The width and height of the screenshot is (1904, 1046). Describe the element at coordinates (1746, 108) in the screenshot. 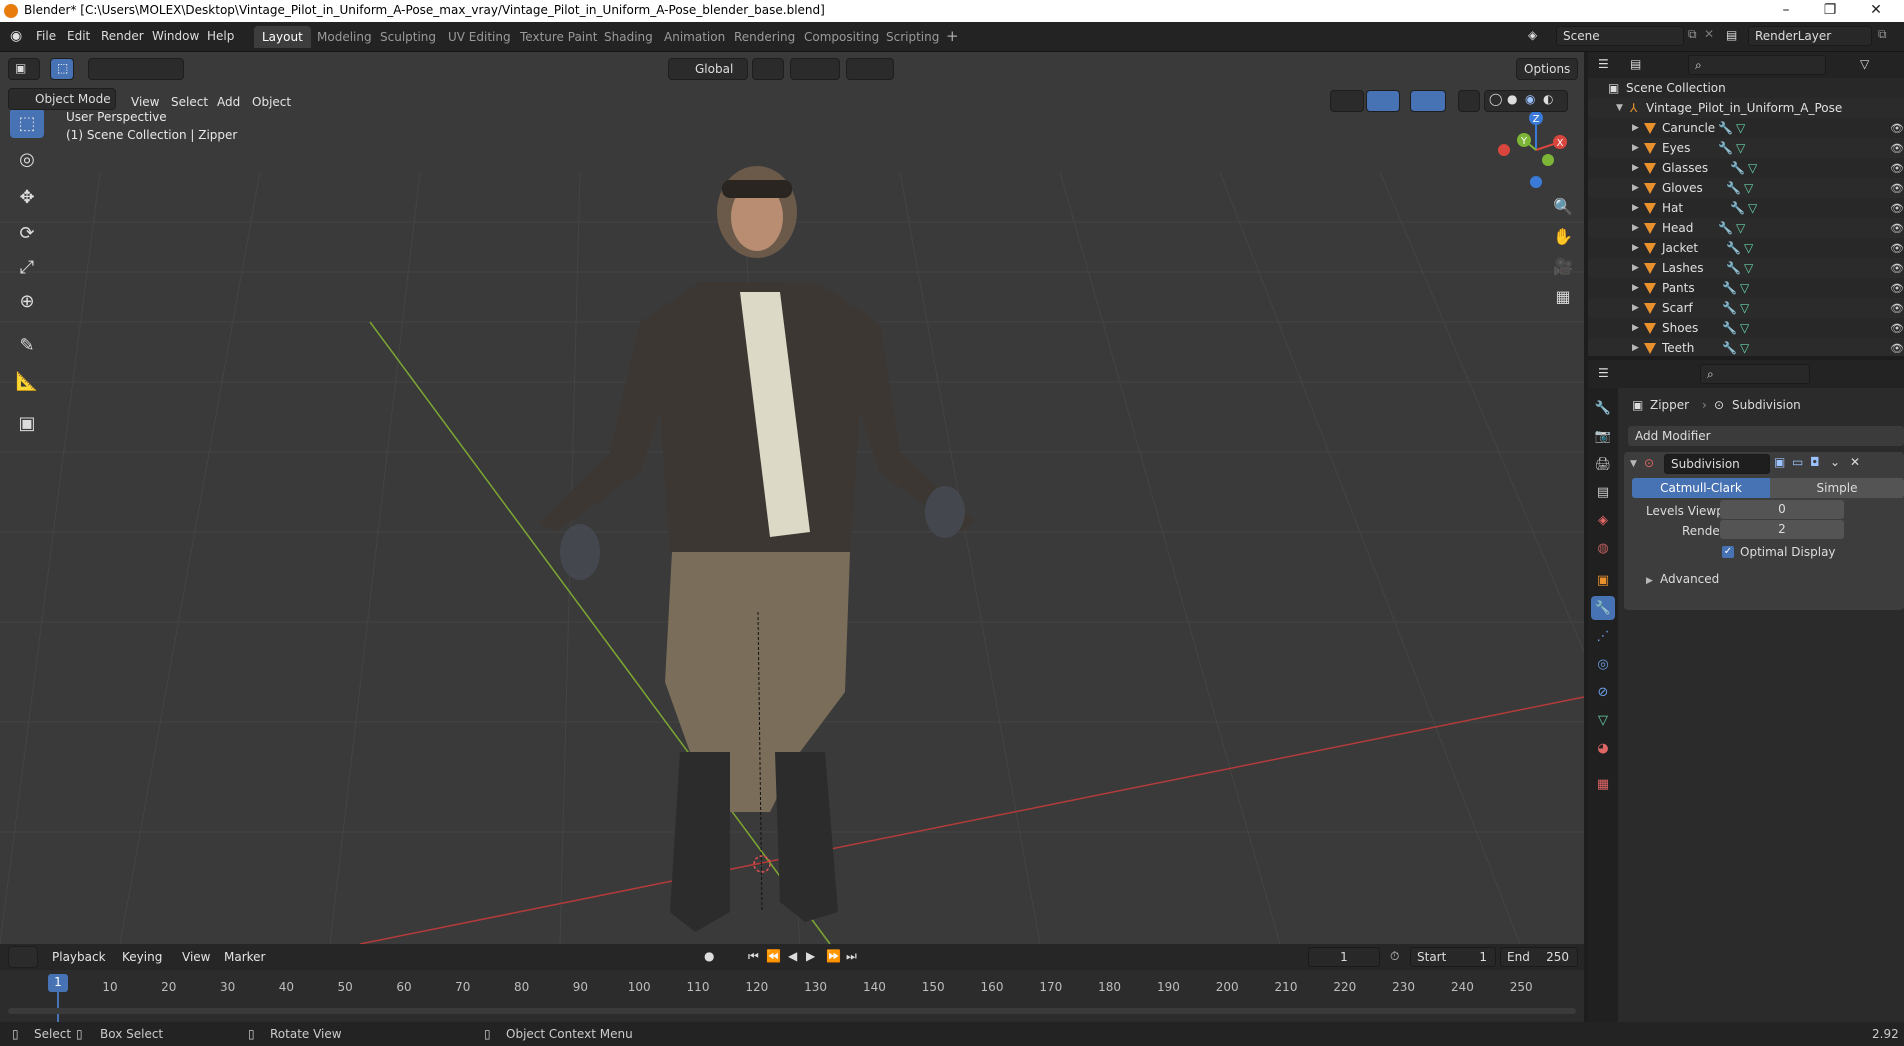

I see `outliner-collection-row: ▼ ⅄ Vintage_Pilot_in_Uniform_A_Pose` at that location.